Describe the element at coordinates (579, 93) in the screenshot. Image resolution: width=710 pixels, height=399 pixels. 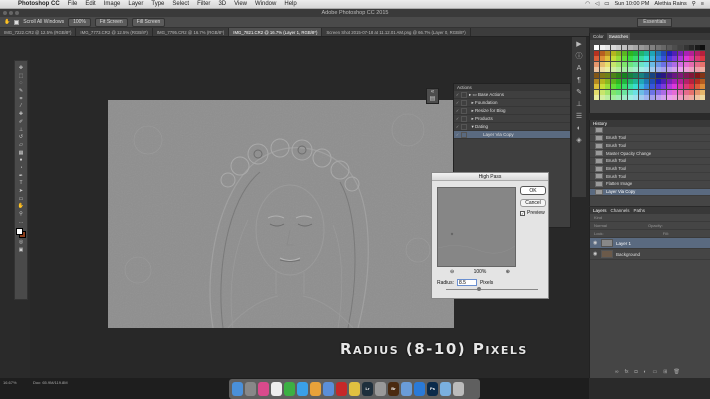
I see `brush-panel-icon: ✎` at that location.